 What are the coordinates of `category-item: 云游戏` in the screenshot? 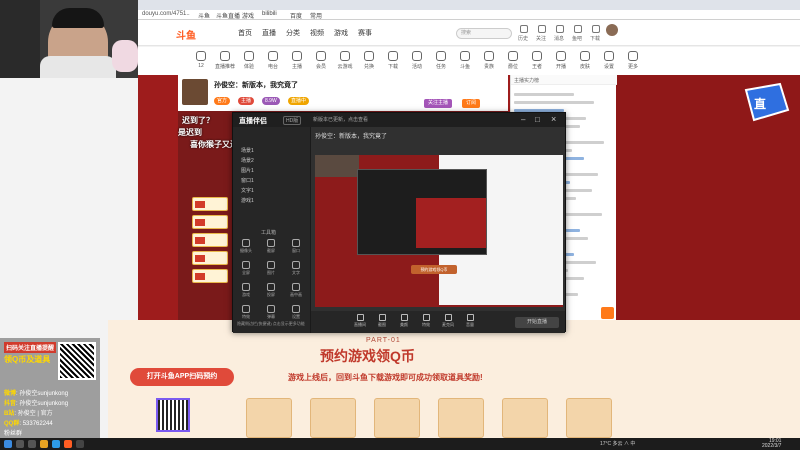 It's located at (345, 59).